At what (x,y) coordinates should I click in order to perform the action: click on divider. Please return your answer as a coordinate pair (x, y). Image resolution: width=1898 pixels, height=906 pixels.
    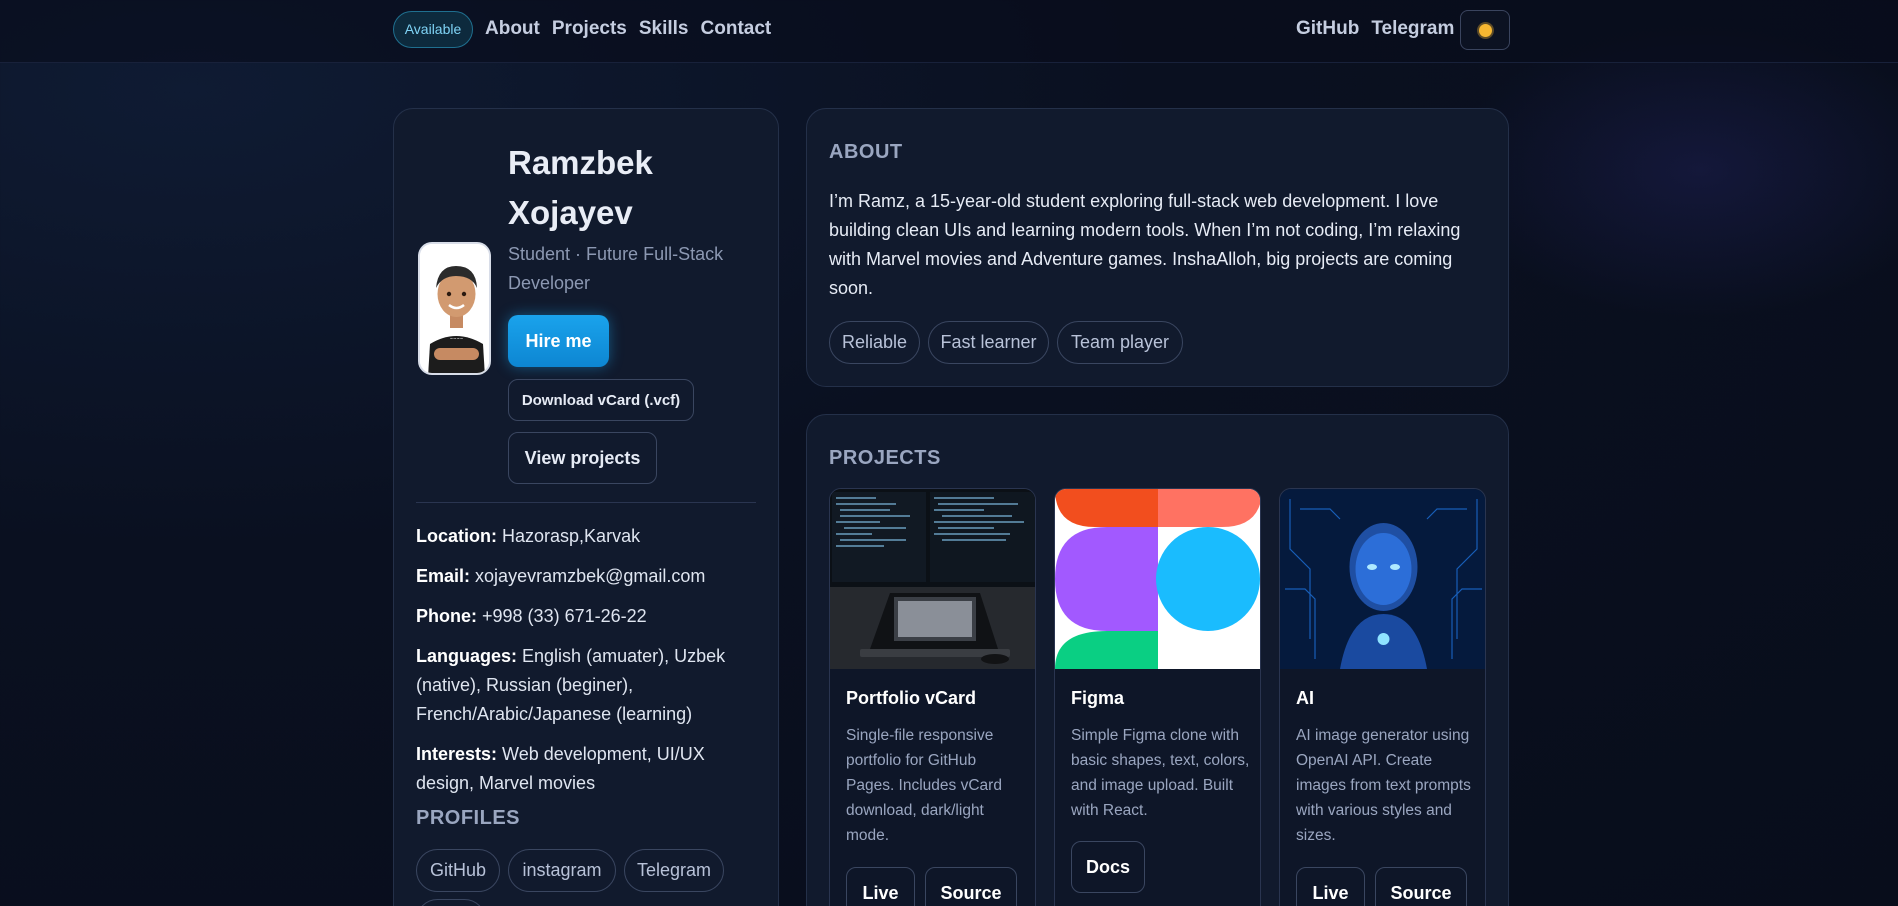
    Looking at the image, I should click on (586, 502).